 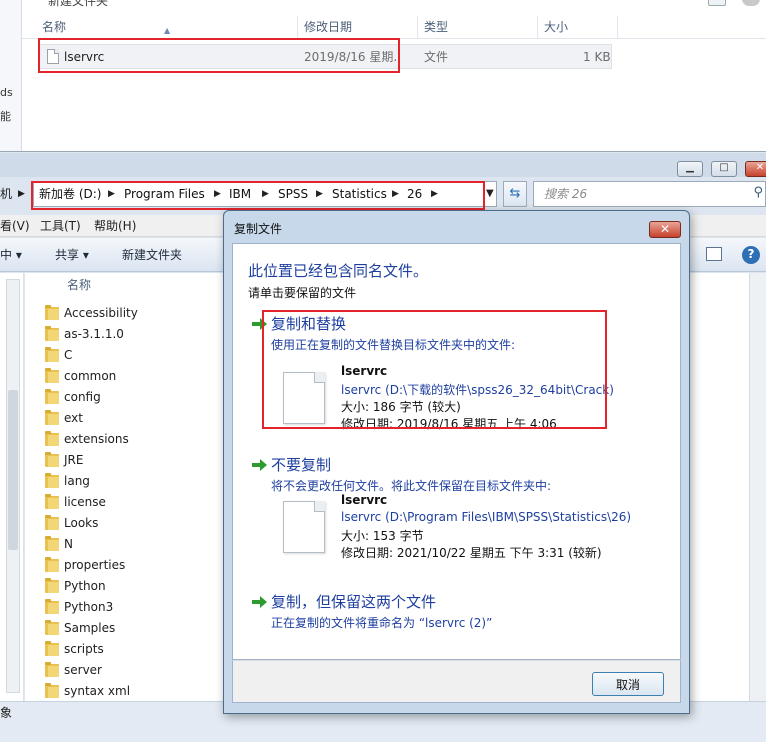 What do you see at coordinates (6, 92) in the screenshot?
I see `nav-fragment: ds` at bounding box center [6, 92].